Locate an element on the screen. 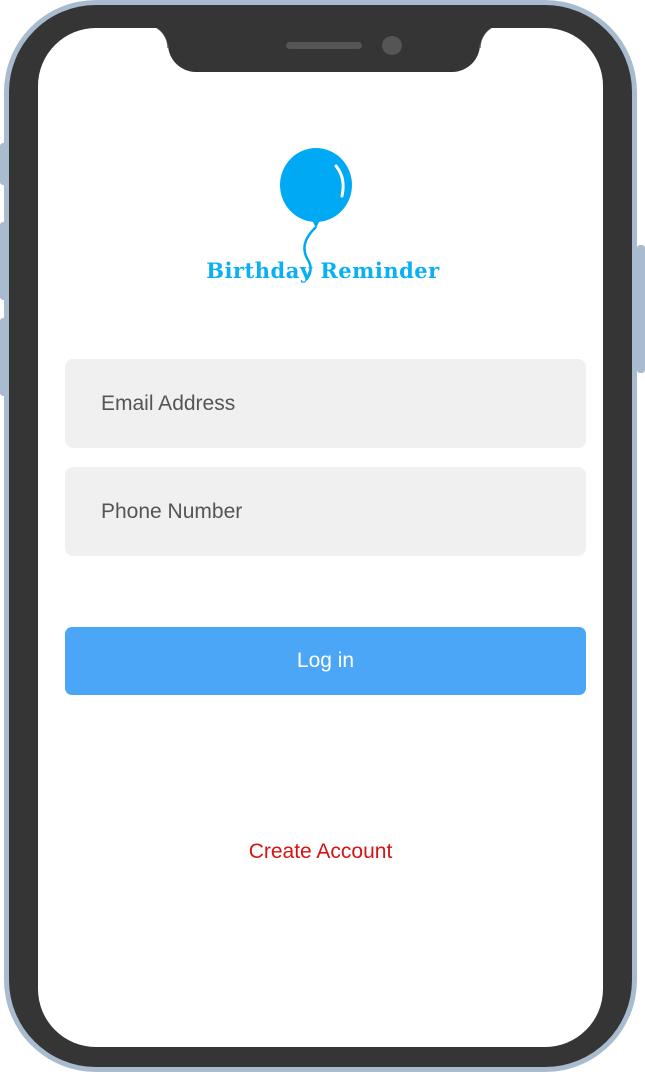 The height and width of the screenshot is (1075, 645). app-title: Birthday Reminder is located at coordinates (323, 270).